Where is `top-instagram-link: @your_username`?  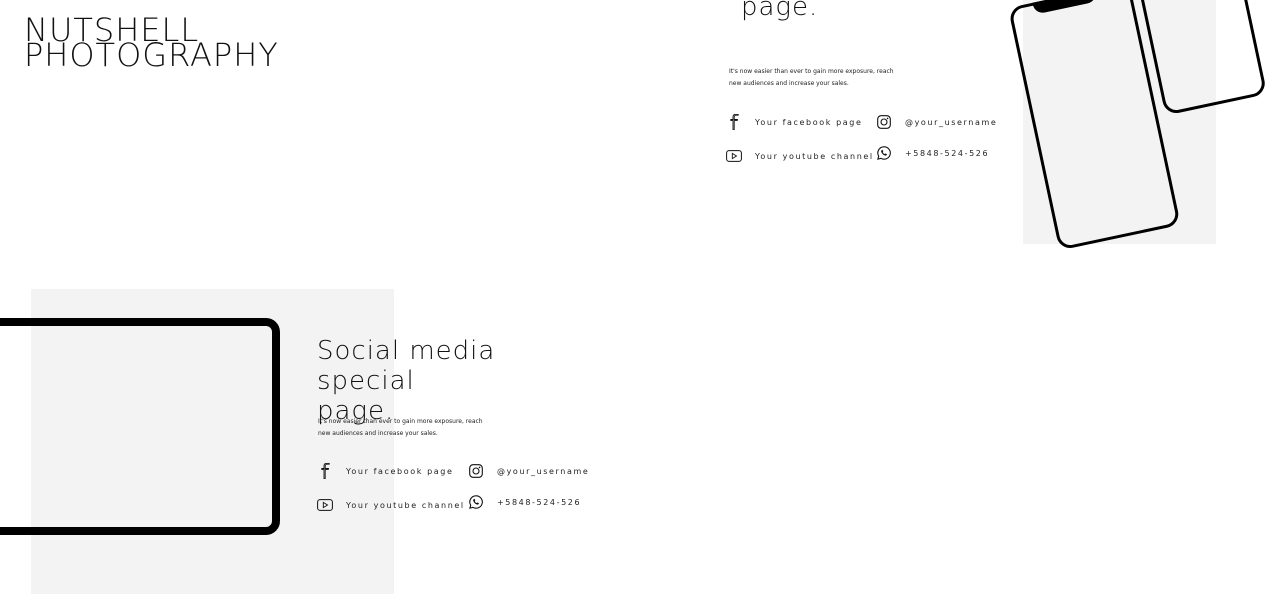 top-instagram-link: @your_username is located at coordinates (936, 122).